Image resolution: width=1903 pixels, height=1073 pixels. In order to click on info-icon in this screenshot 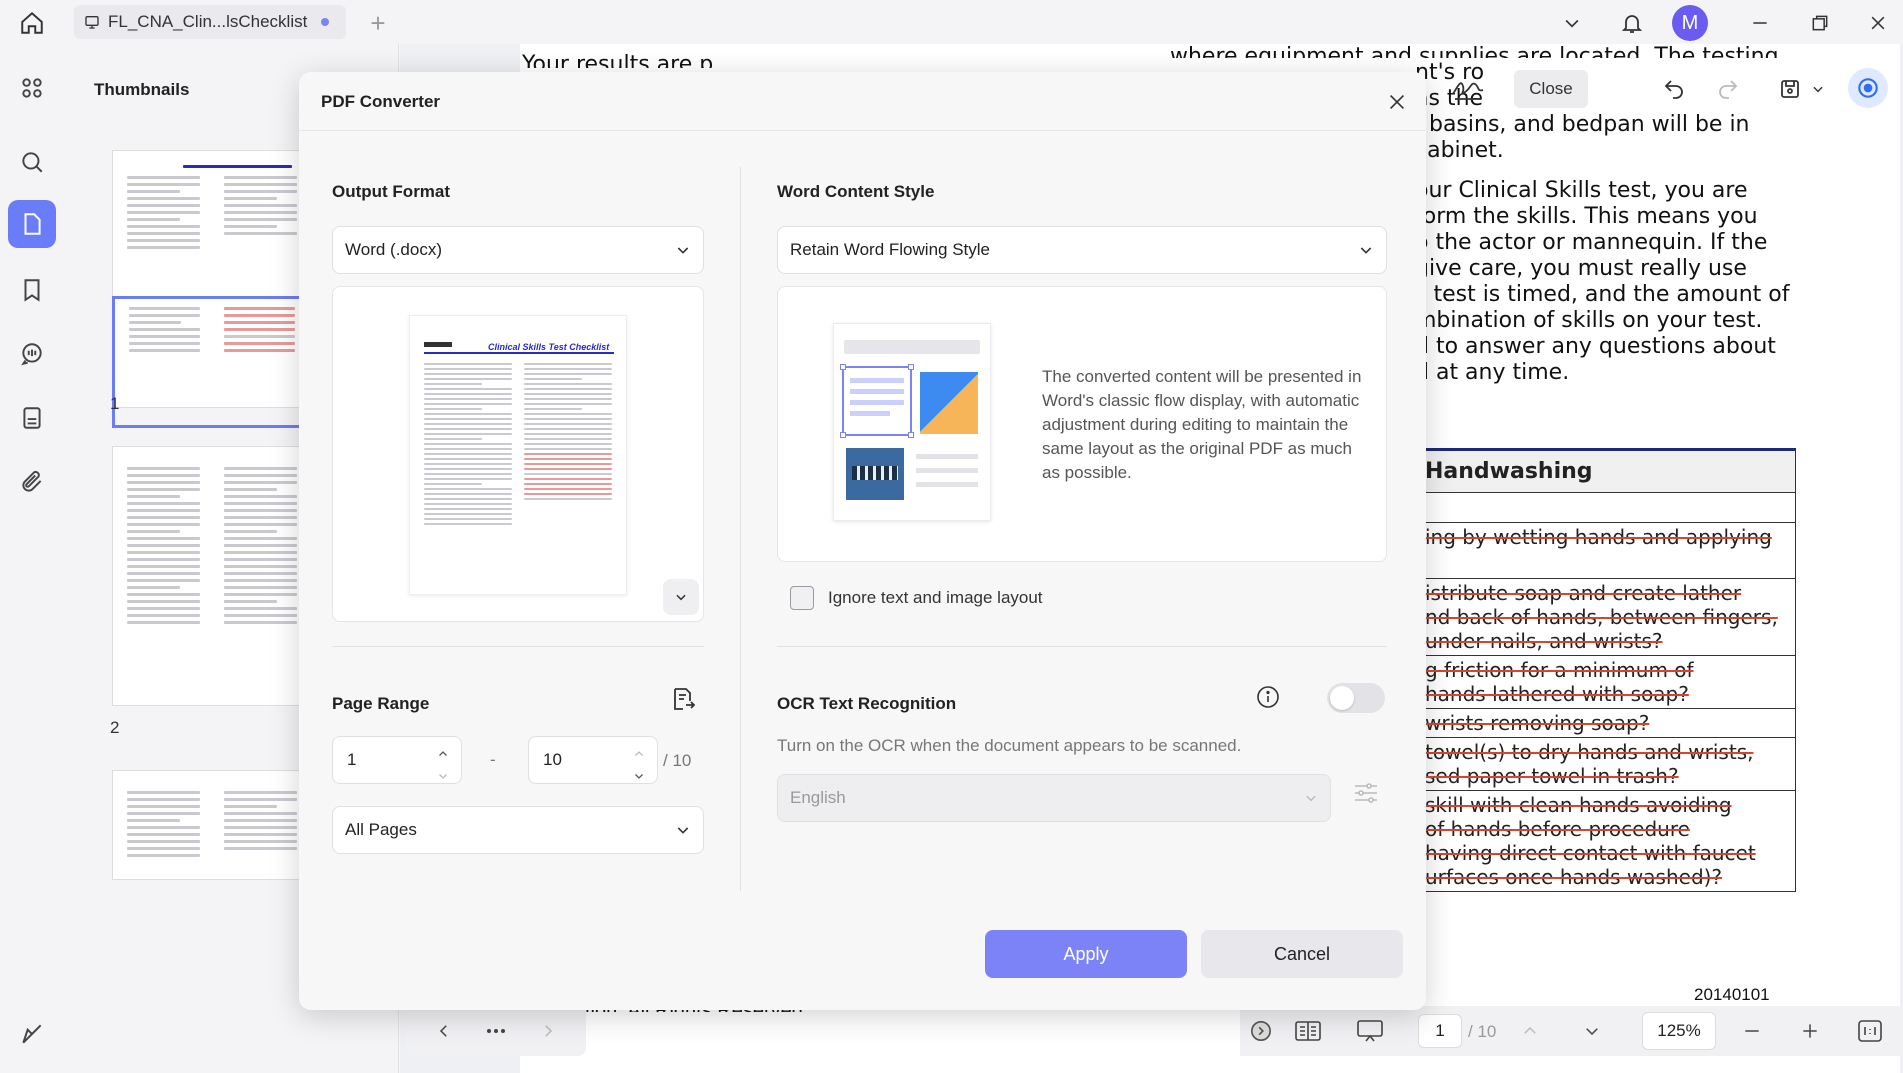, I will do `click(1268, 697)`.